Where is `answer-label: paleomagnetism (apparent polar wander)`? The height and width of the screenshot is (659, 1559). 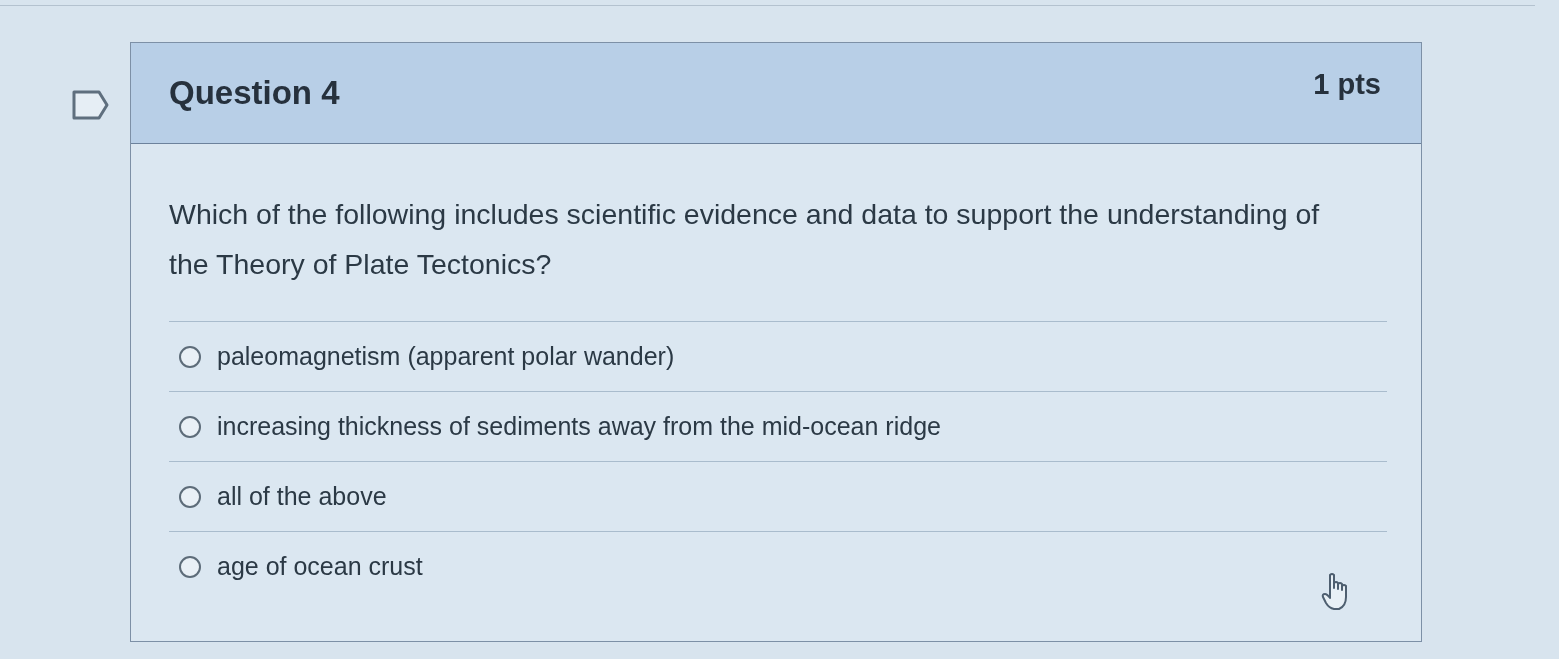 answer-label: paleomagnetism (apparent polar wander) is located at coordinates (446, 356).